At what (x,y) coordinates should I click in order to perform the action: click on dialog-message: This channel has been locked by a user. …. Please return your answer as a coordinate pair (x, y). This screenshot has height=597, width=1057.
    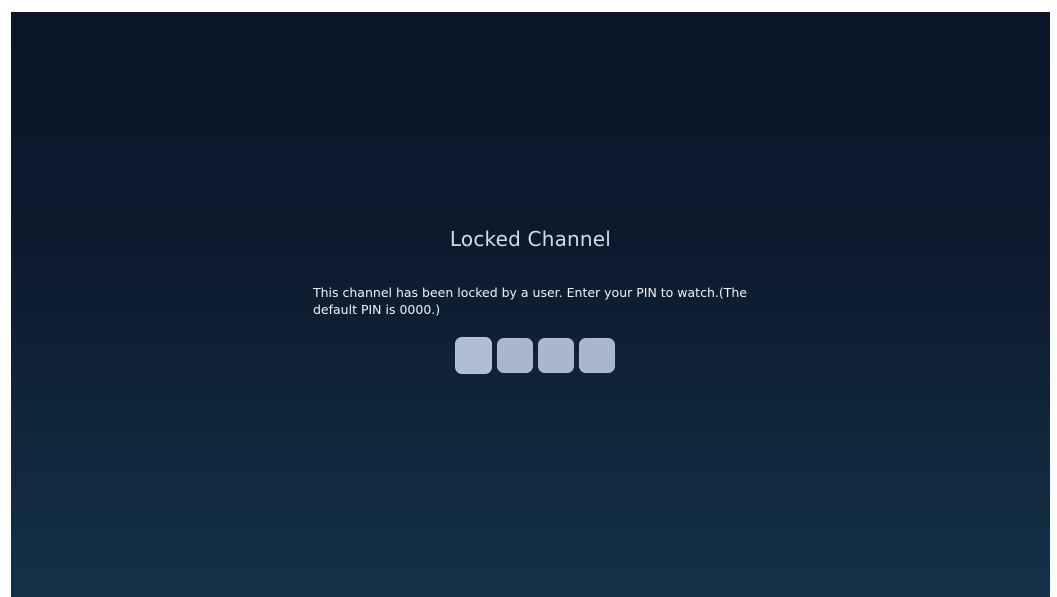
    Looking at the image, I should click on (530, 301).